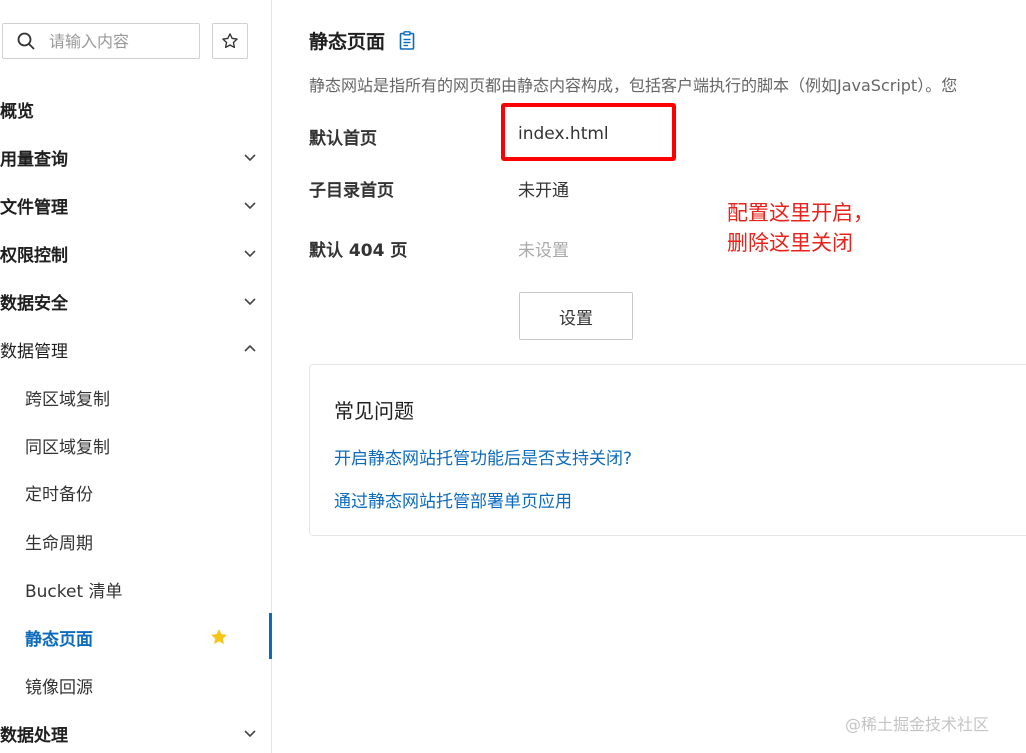 The height and width of the screenshot is (753, 1026). Describe the element at coordinates (588, 132) in the screenshot. I see `highlight-box` at that location.